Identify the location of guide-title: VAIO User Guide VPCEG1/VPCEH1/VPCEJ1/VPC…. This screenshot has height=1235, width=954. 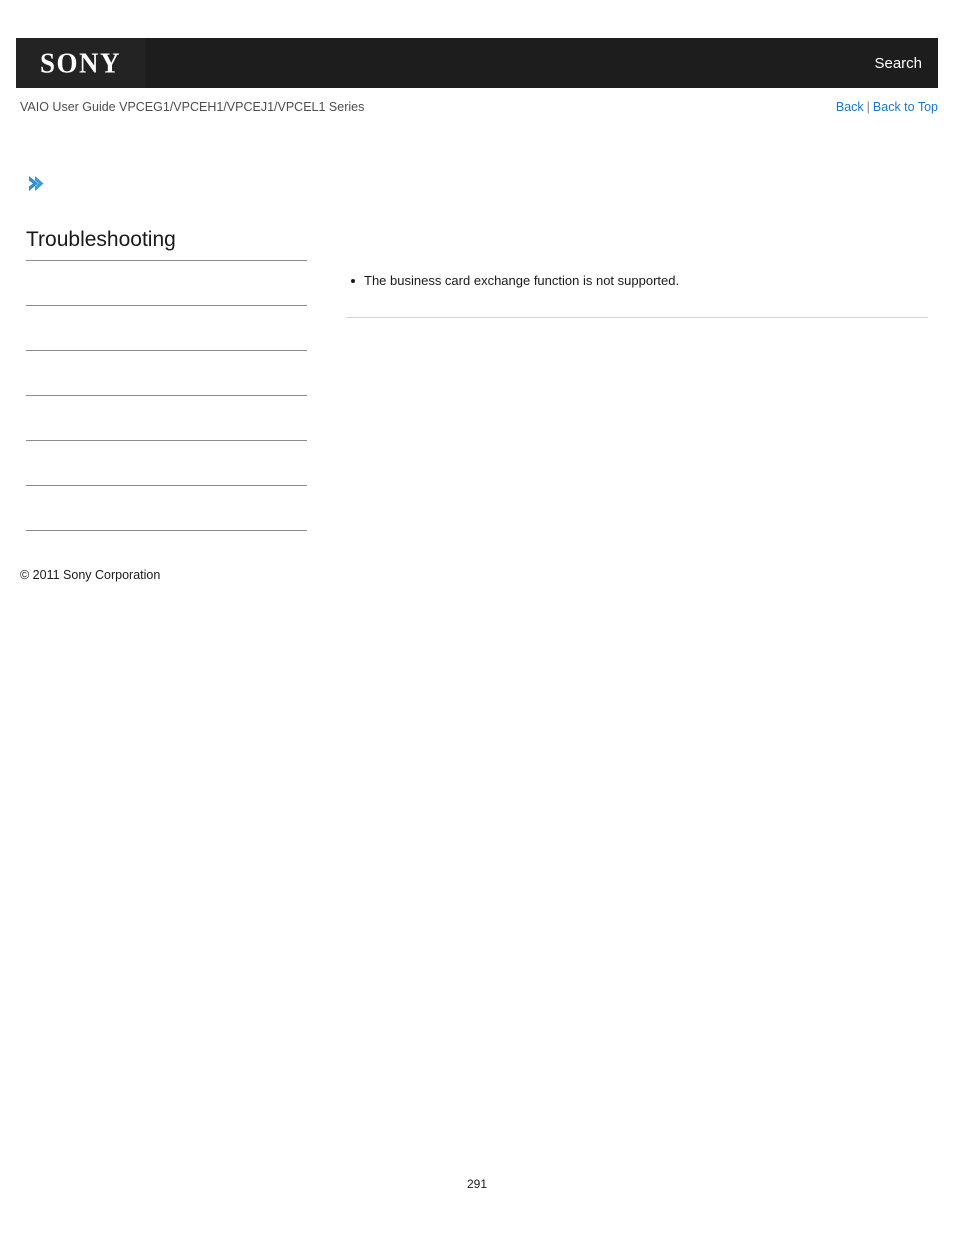
(192, 107).